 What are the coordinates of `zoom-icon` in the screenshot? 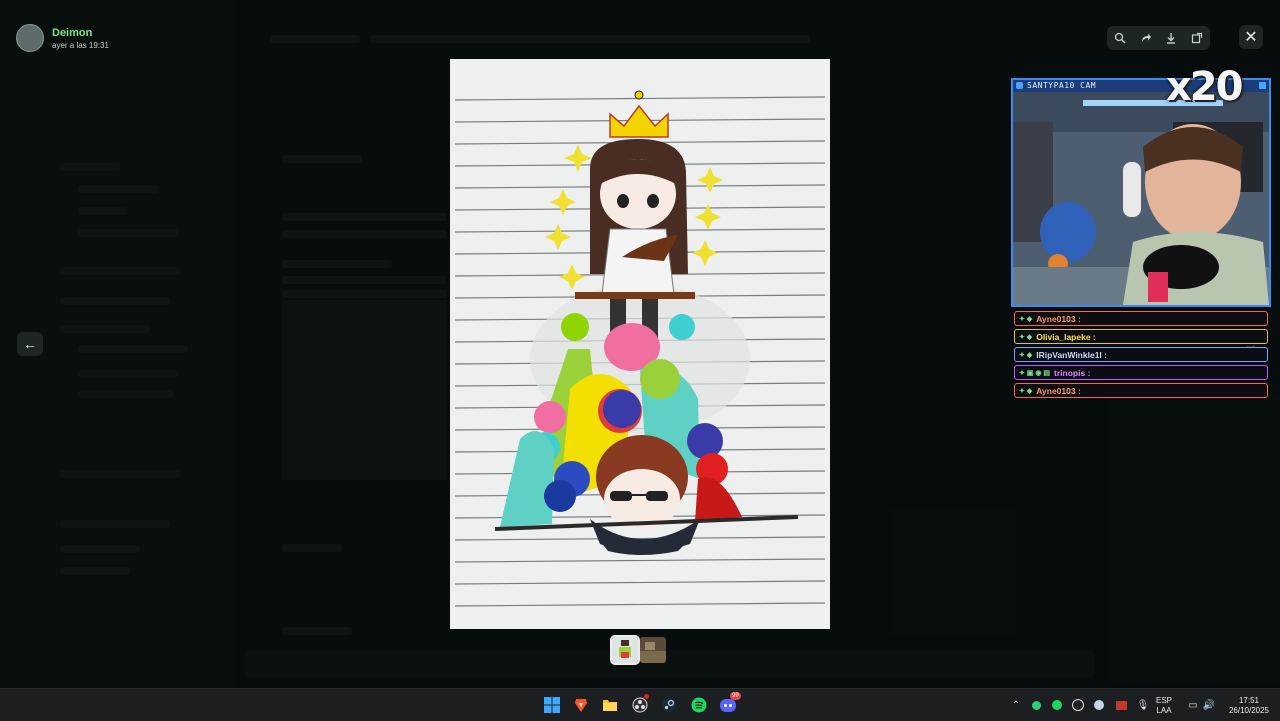 It's located at (1120, 38).